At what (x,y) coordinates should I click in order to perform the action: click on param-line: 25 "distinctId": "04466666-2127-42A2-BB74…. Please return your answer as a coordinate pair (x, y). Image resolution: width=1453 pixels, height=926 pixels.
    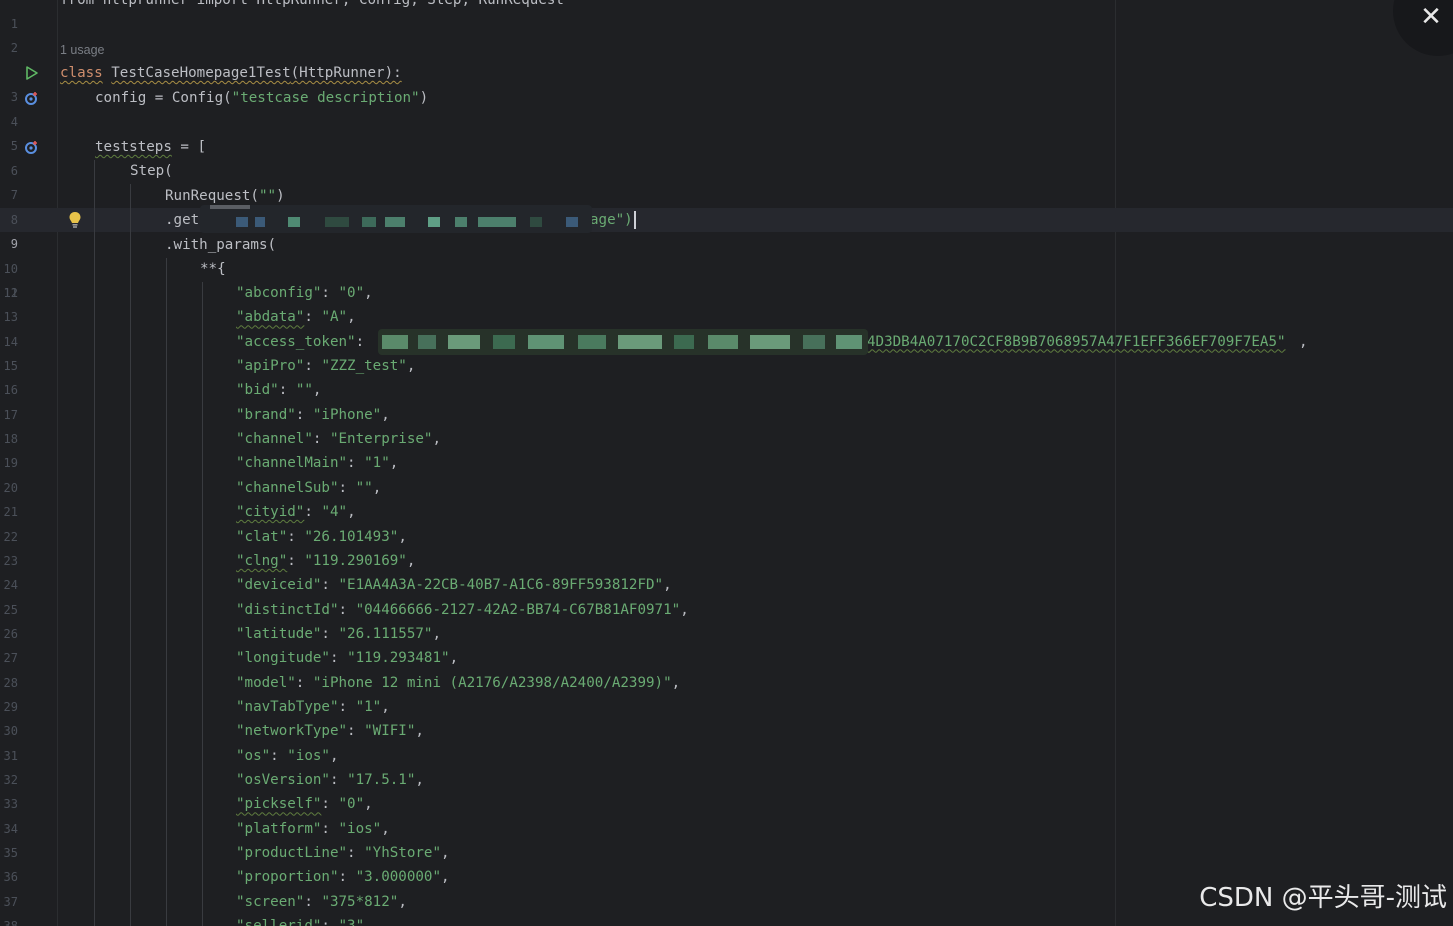
    Looking at the image, I should click on (726, 610).